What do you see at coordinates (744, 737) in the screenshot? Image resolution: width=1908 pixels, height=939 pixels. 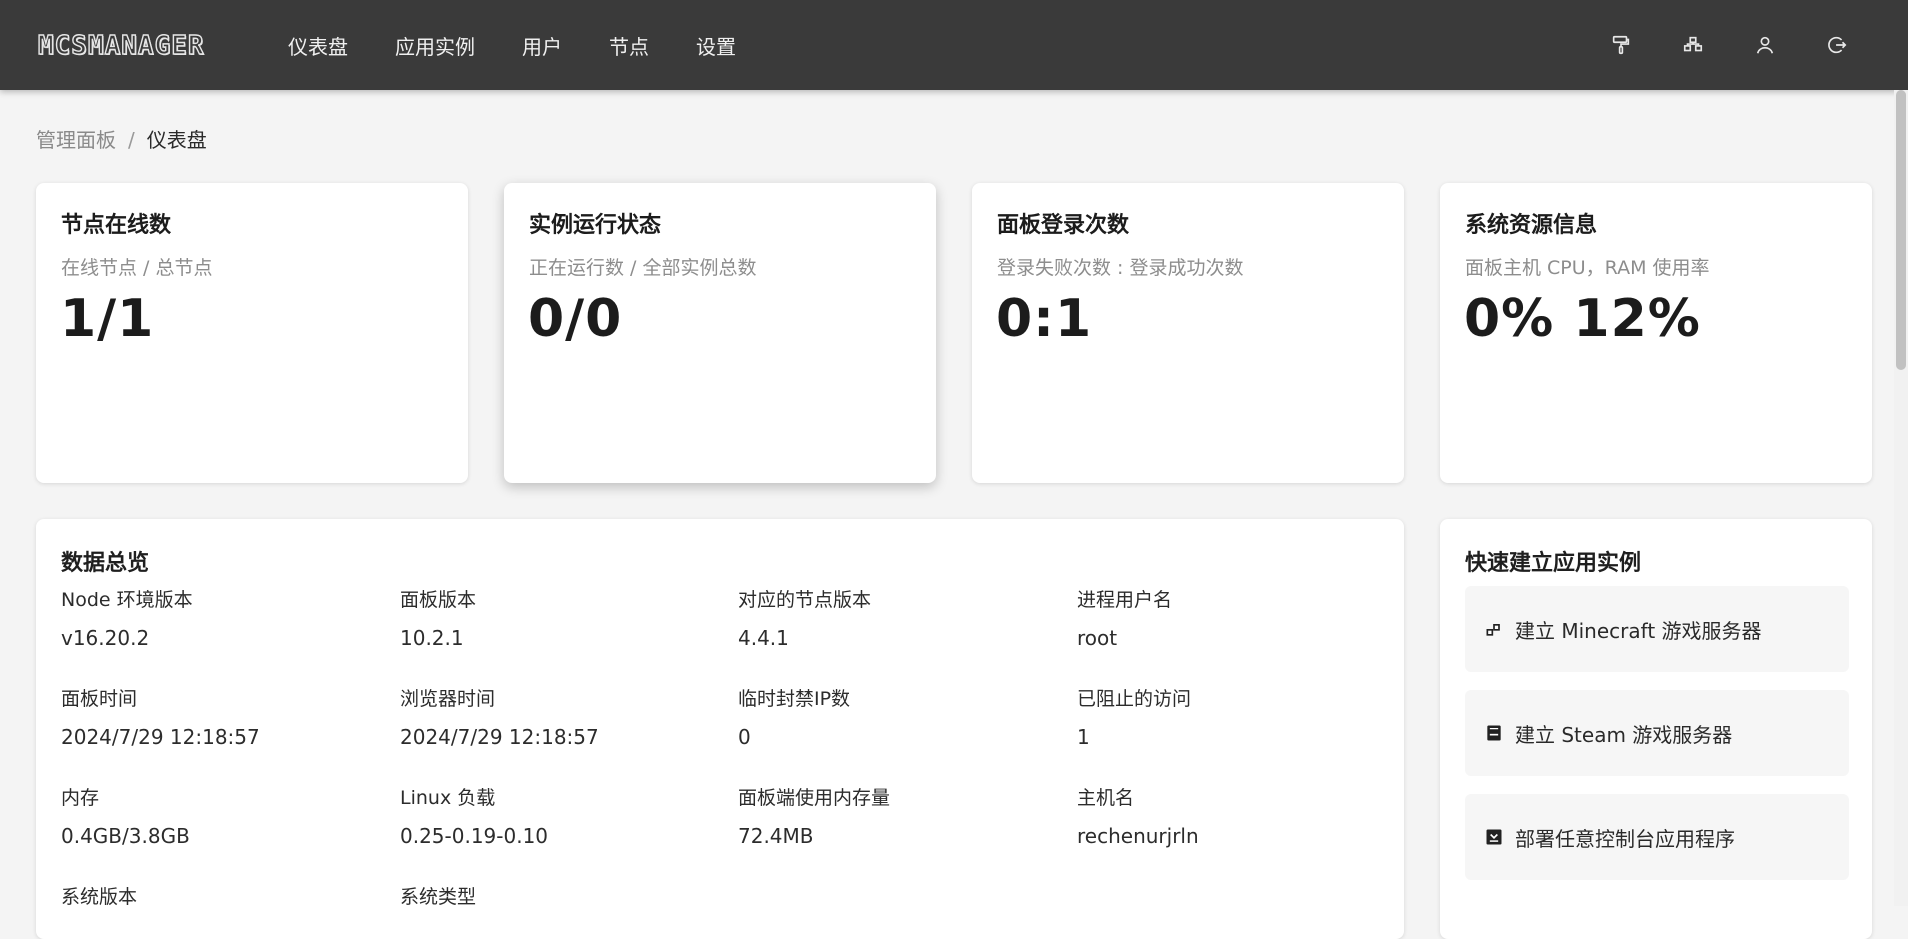 I see `overview-value: 0` at bounding box center [744, 737].